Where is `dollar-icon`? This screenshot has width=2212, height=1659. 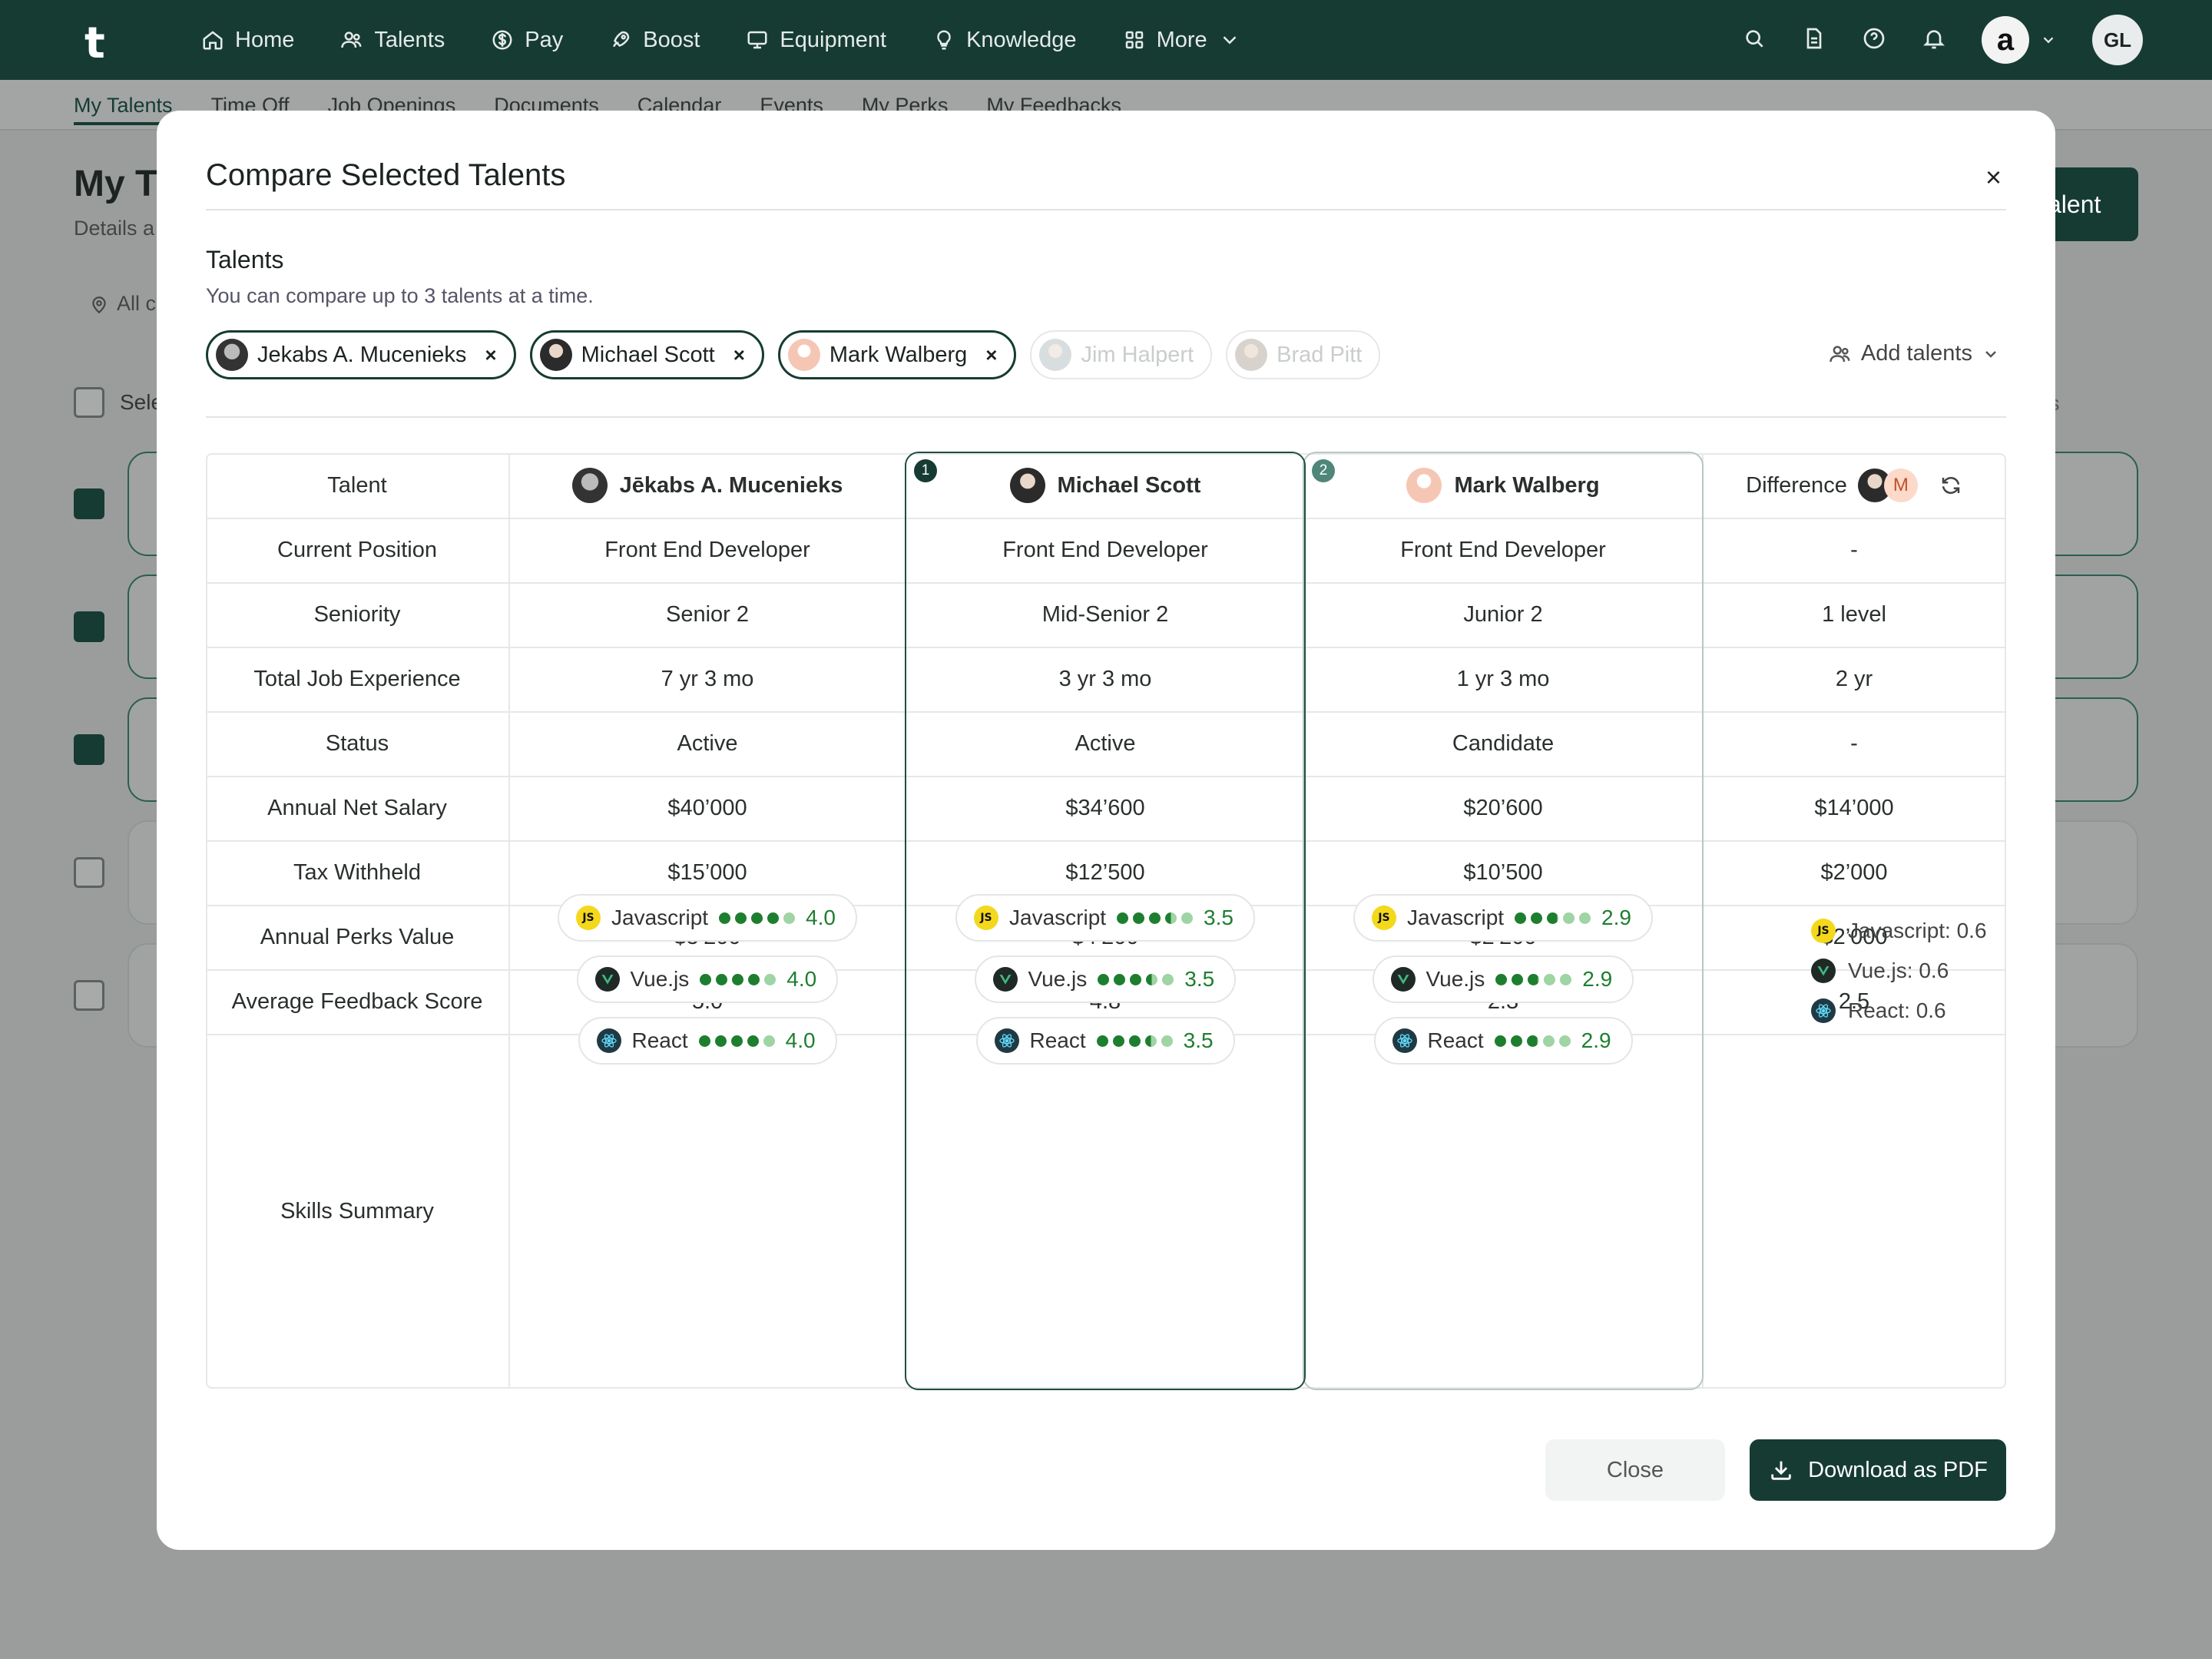 dollar-icon is located at coordinates (502, 40).